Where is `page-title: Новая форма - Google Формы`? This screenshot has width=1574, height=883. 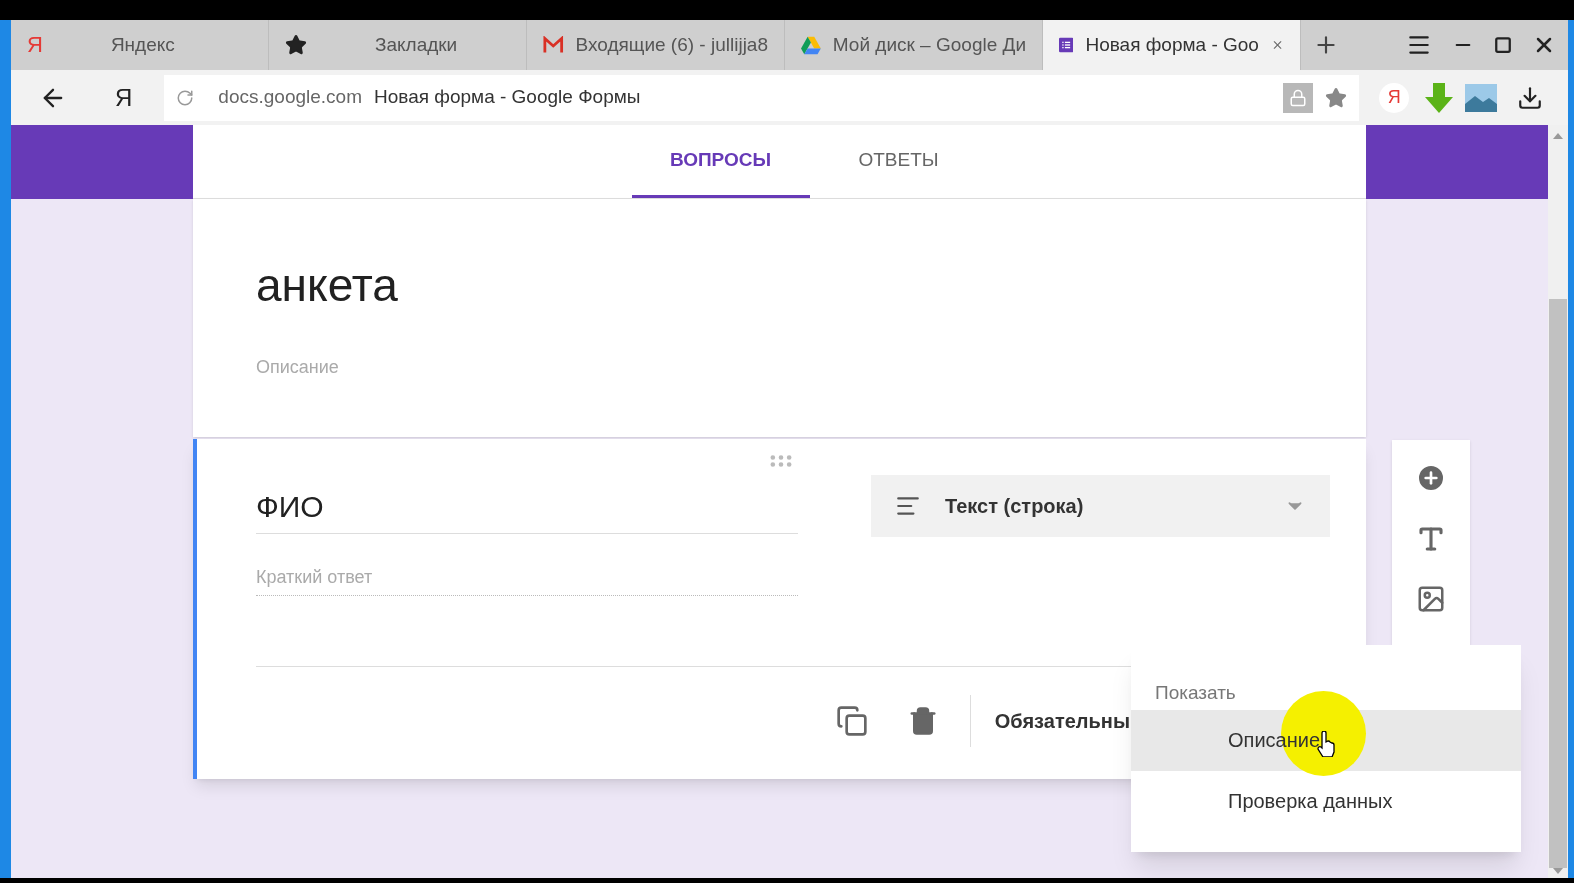 page-title: Новая форма - Google Формы is located at coordinates (507, 97).